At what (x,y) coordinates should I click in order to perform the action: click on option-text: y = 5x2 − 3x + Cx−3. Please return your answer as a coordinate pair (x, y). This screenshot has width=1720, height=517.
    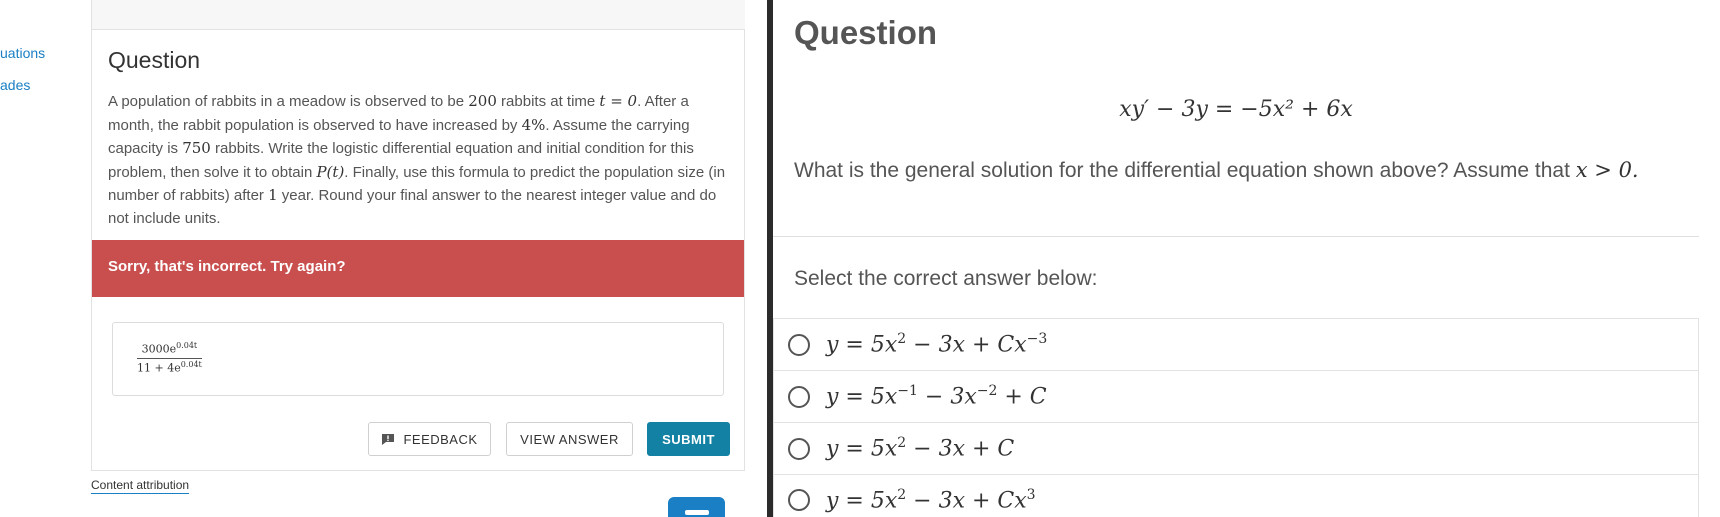
    Looking at the image, I should click on (936, 344).